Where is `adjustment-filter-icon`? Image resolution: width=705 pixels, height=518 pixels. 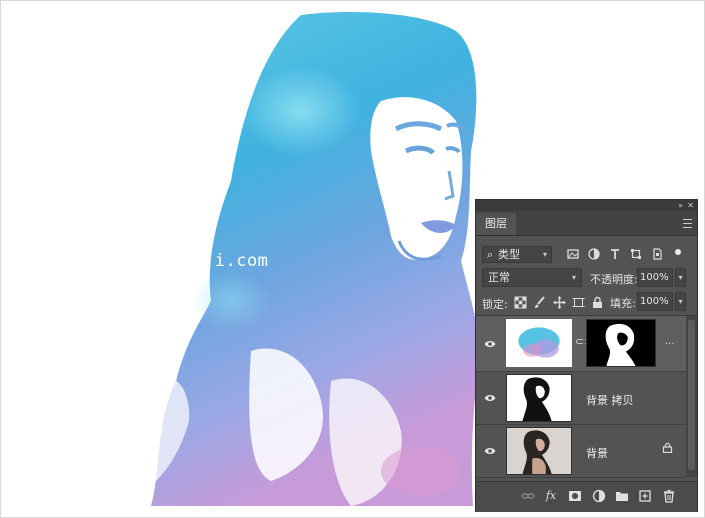
adjustment-filter-icon is located at coordinates (594, 254).